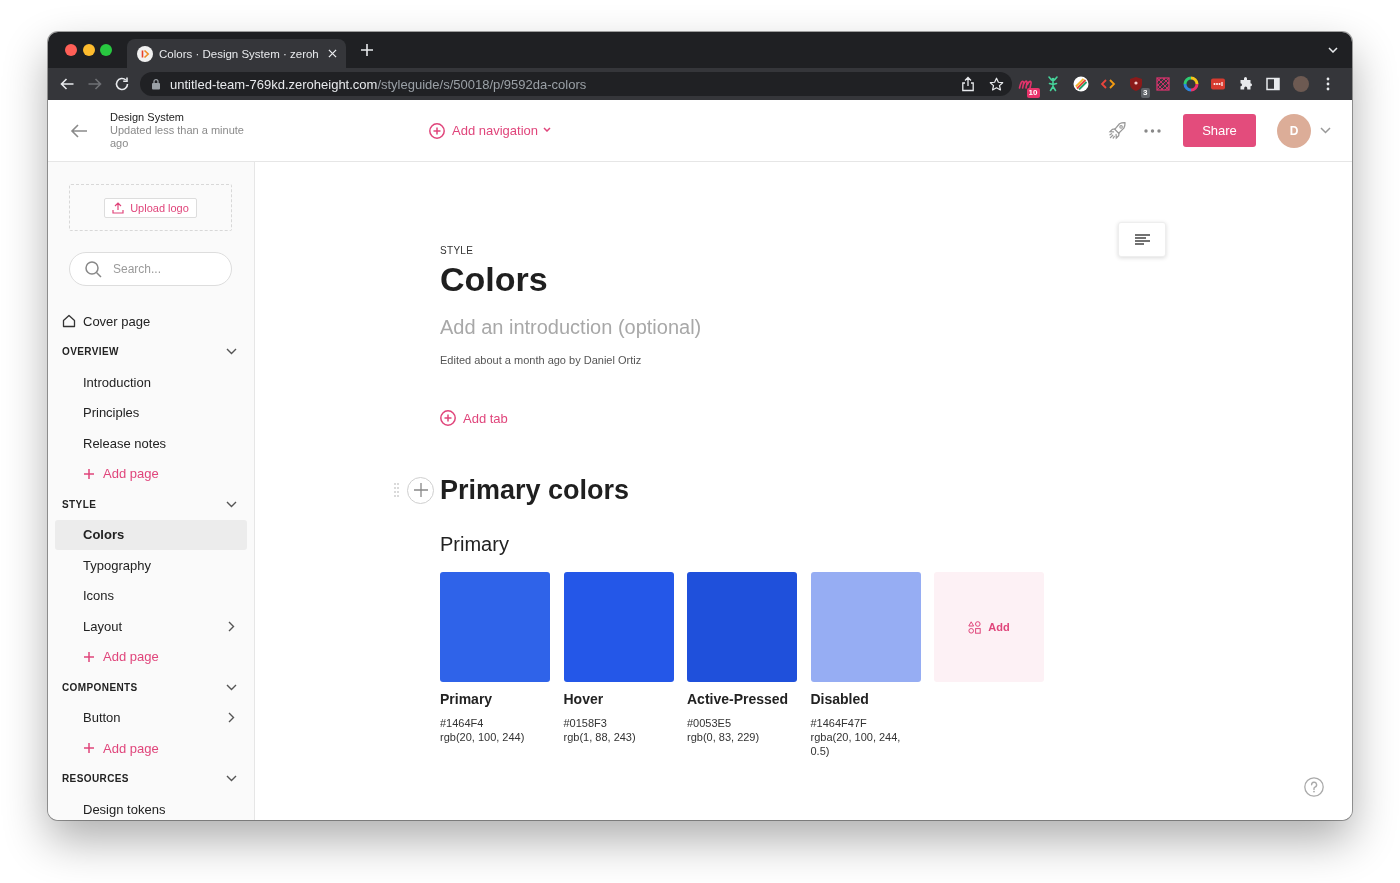  Describe the element at coordinates (474, 418) in the screenshot. I see `add-tab-button: Add tab` at that location.